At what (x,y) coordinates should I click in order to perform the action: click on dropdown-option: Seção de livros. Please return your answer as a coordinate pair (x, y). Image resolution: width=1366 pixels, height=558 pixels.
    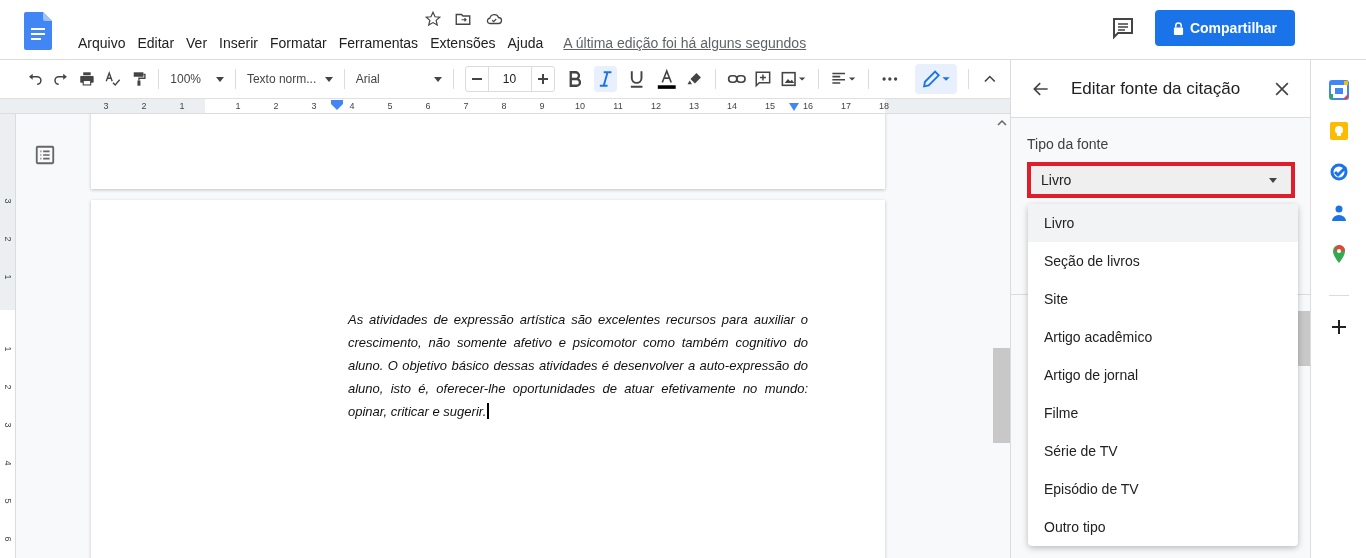
    Looking at the image, I should click on (1163, 261).